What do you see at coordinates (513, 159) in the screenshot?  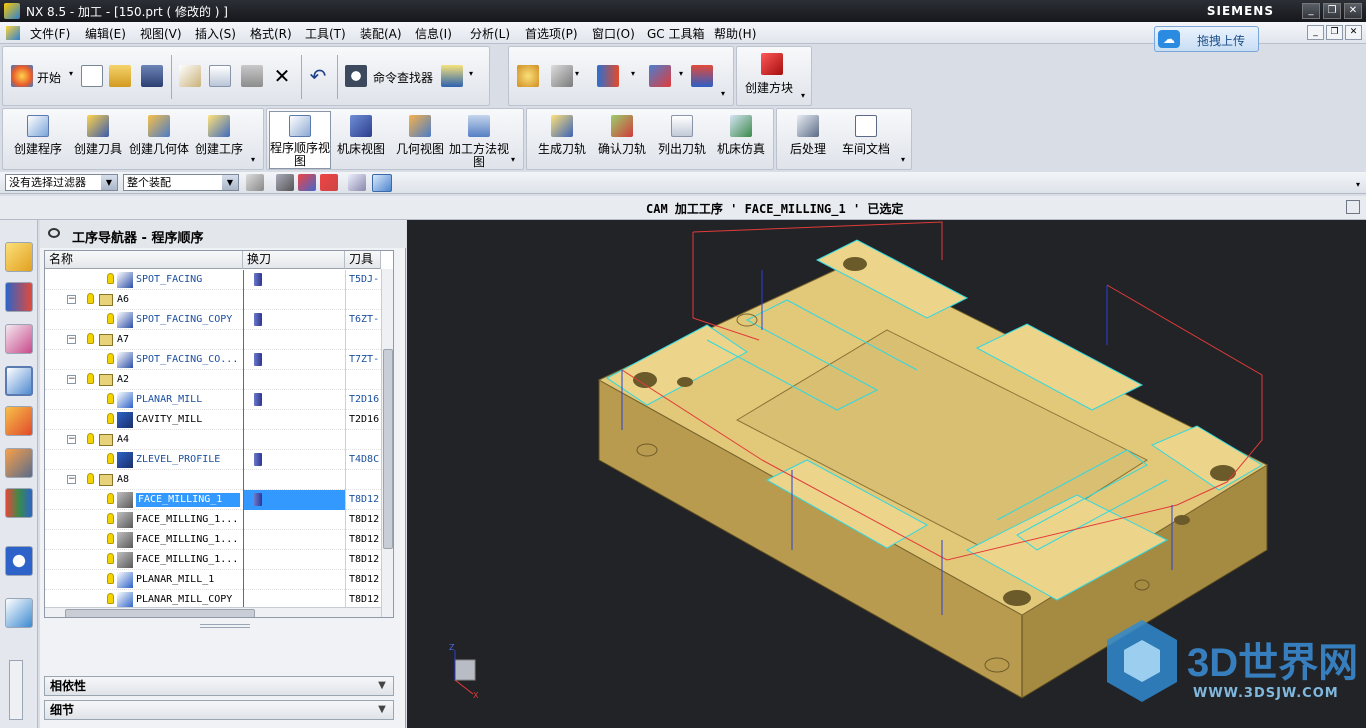 I see `navigator-toolbar-more-icon: ▾` at bounding box center [513, 159].